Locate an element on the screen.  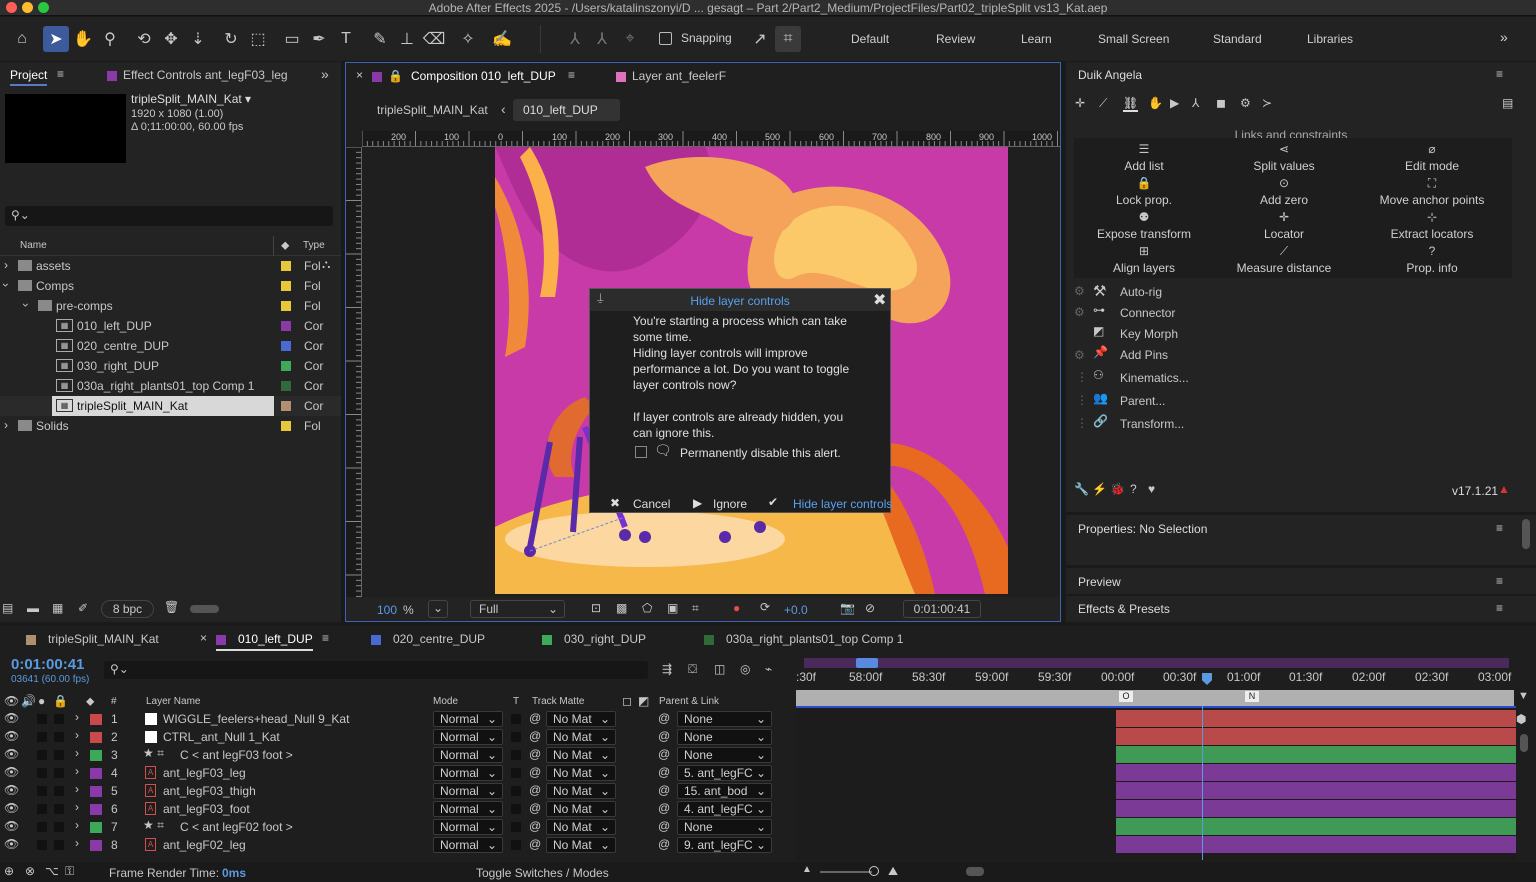
script-icon: ≻ is located at coordinates (1267, 103).